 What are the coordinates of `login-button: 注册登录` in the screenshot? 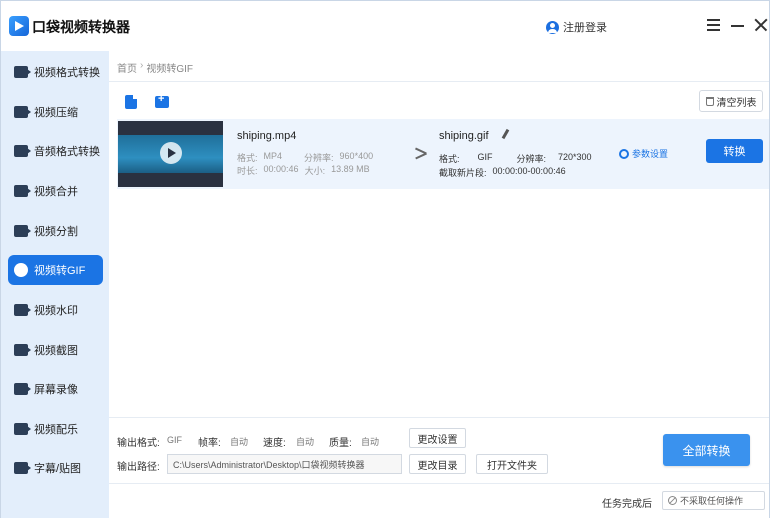 It's located at (576, 27).